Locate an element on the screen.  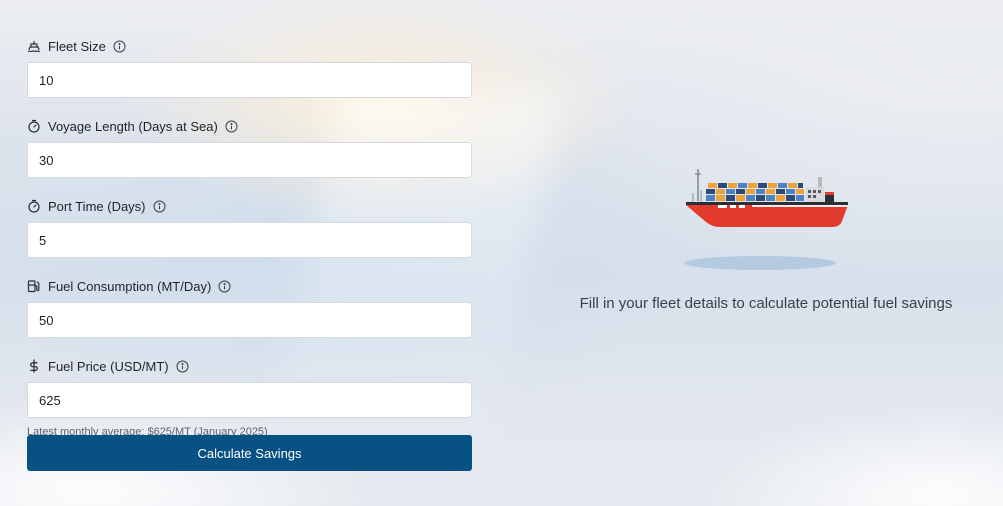
dollar-icon is located at coordinates (34, 366).